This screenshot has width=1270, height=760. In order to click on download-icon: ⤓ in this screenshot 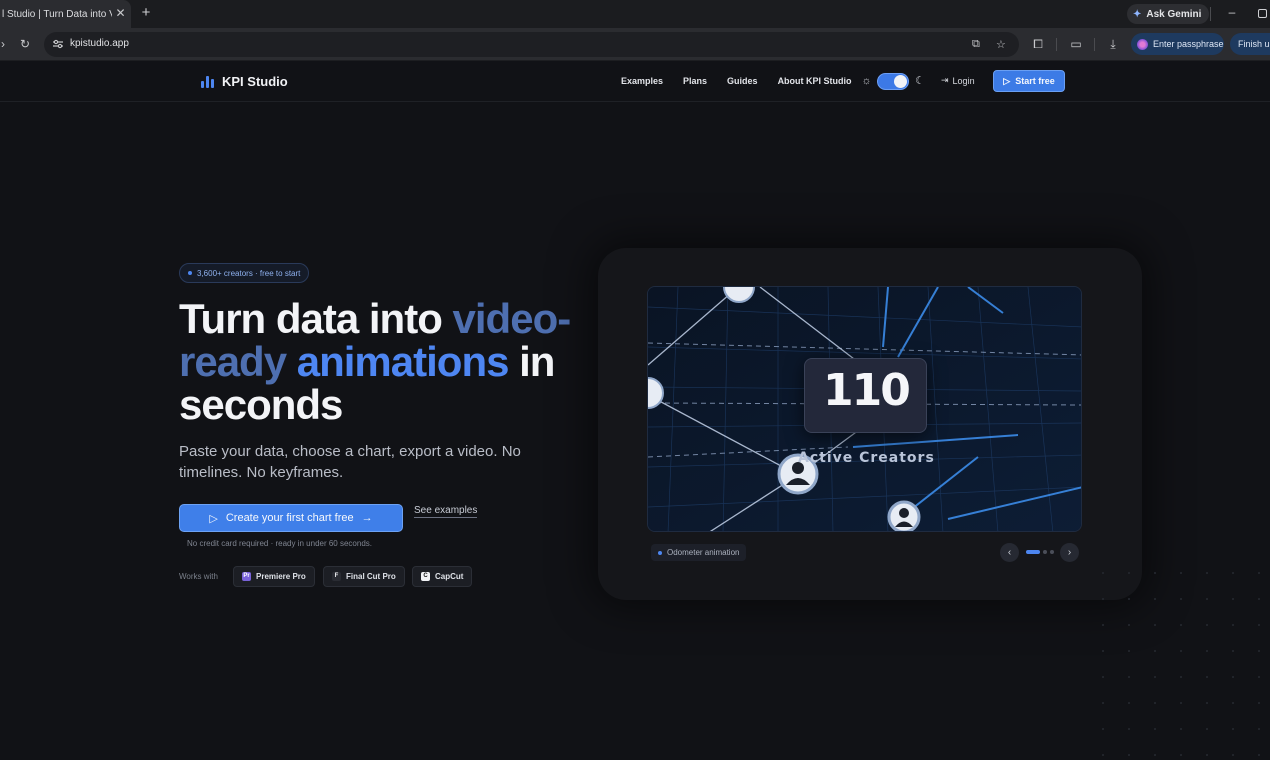, I will do `click(1113, 44)`.